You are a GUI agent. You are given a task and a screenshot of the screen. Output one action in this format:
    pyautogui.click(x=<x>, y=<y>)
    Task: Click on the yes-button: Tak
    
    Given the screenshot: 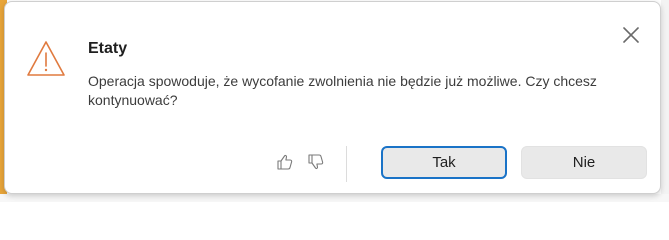 What is the action you would take?
    pyautogui.click(x=444, y=162)
    